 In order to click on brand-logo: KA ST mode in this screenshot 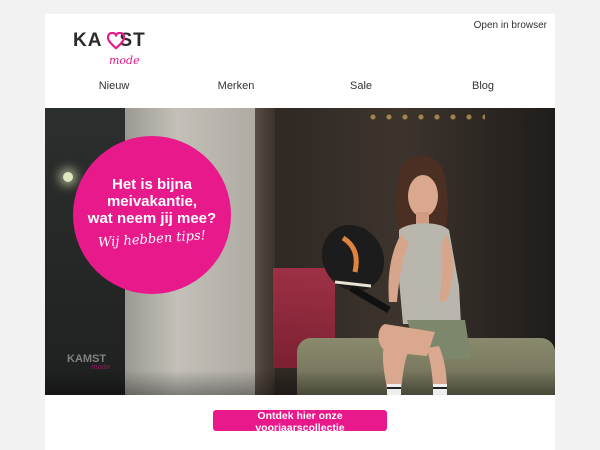, I will do `click(113, 50)`.